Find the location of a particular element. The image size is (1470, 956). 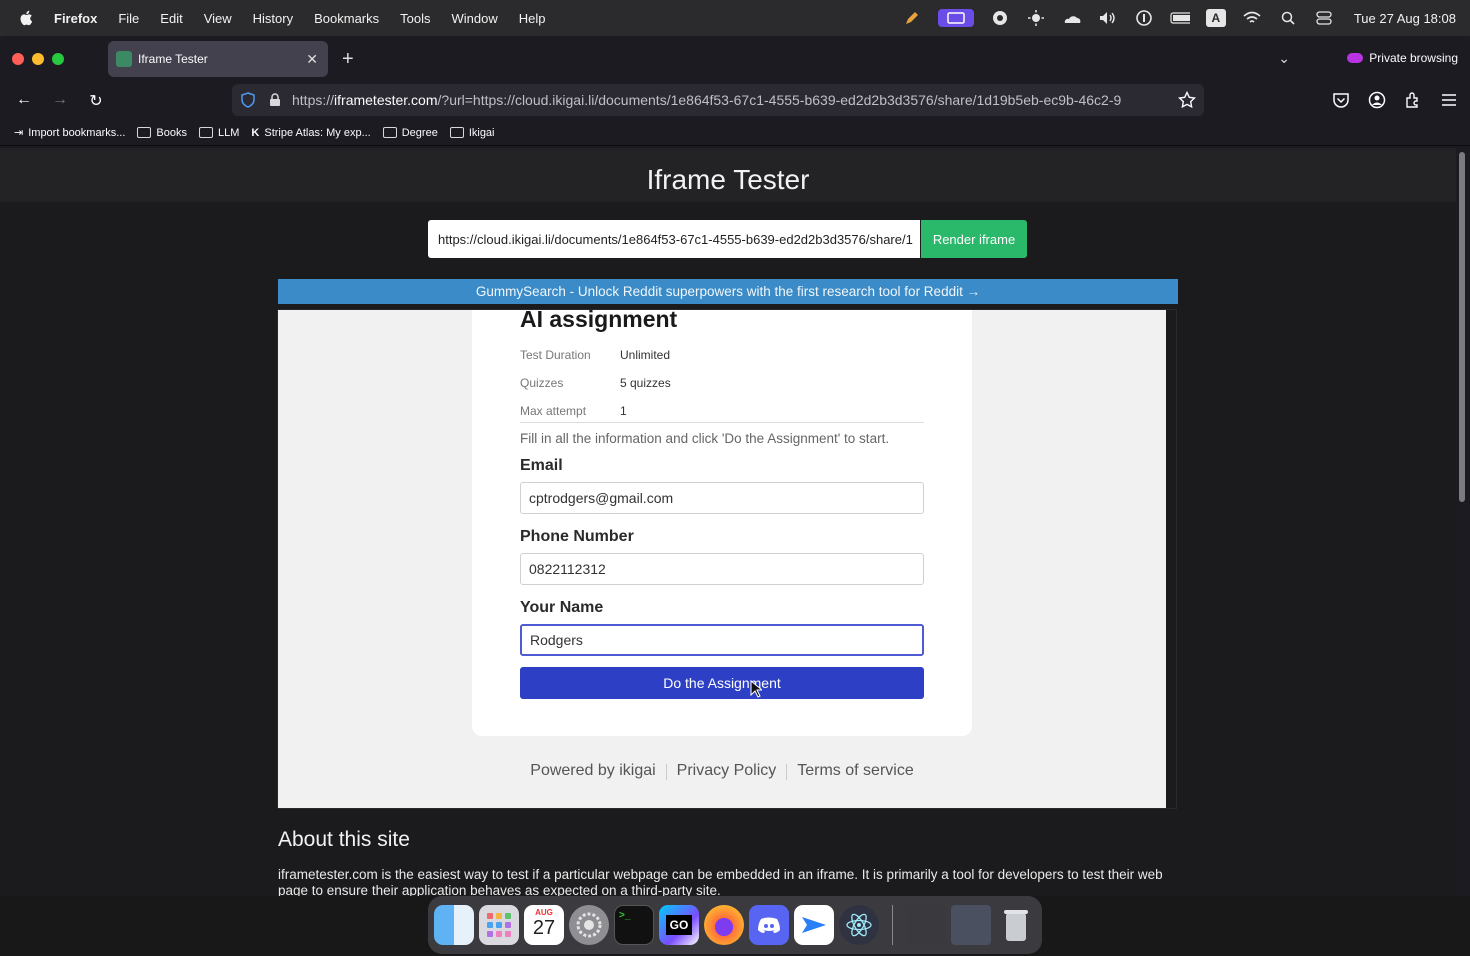

scrollbar-thumb is located at coordinates (1462, 327).